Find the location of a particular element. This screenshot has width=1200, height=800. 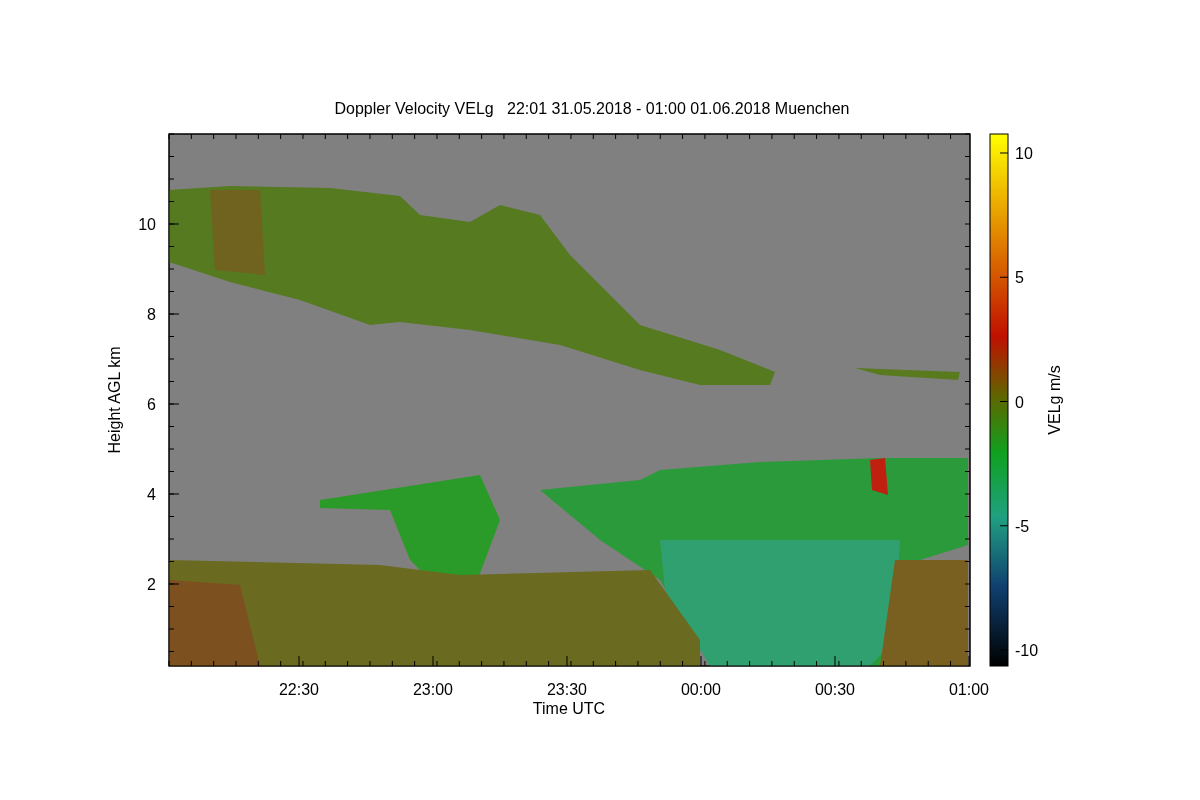

colorbar-tick-label: 10 is located at coordinates (1024, 153).